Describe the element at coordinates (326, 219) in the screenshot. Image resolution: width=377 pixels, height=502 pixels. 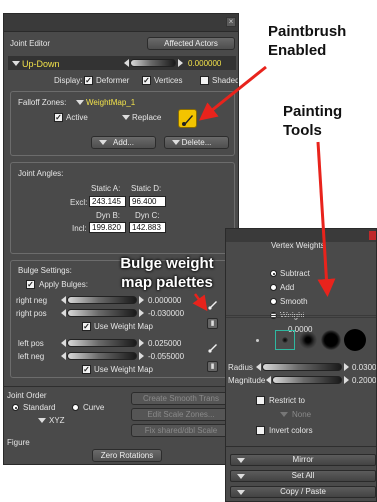
I see `painting-tools-arrow` at that location.